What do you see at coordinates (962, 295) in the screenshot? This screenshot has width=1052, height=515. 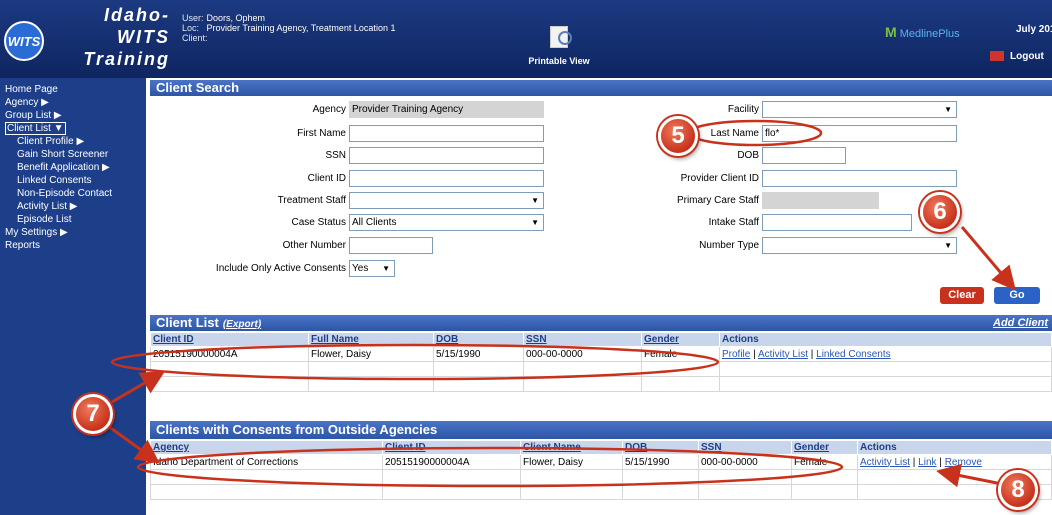 I see `clear-button: Clear` at bounding box center [962, 295].